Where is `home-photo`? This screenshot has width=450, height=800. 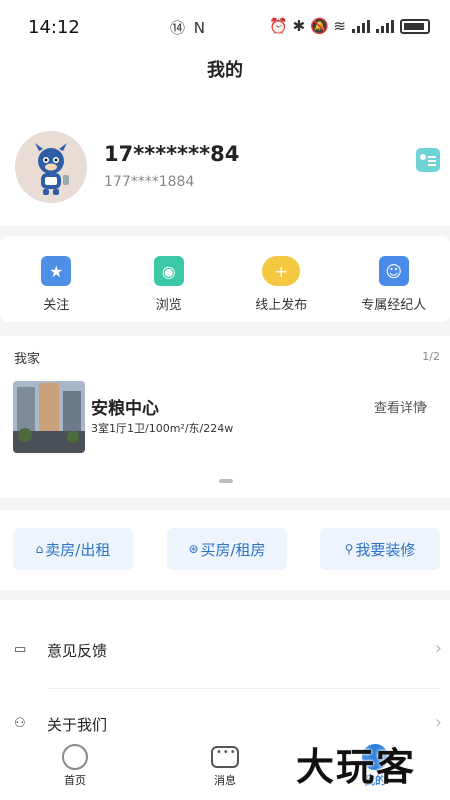
home-photo is located at coordinates (49, 417).